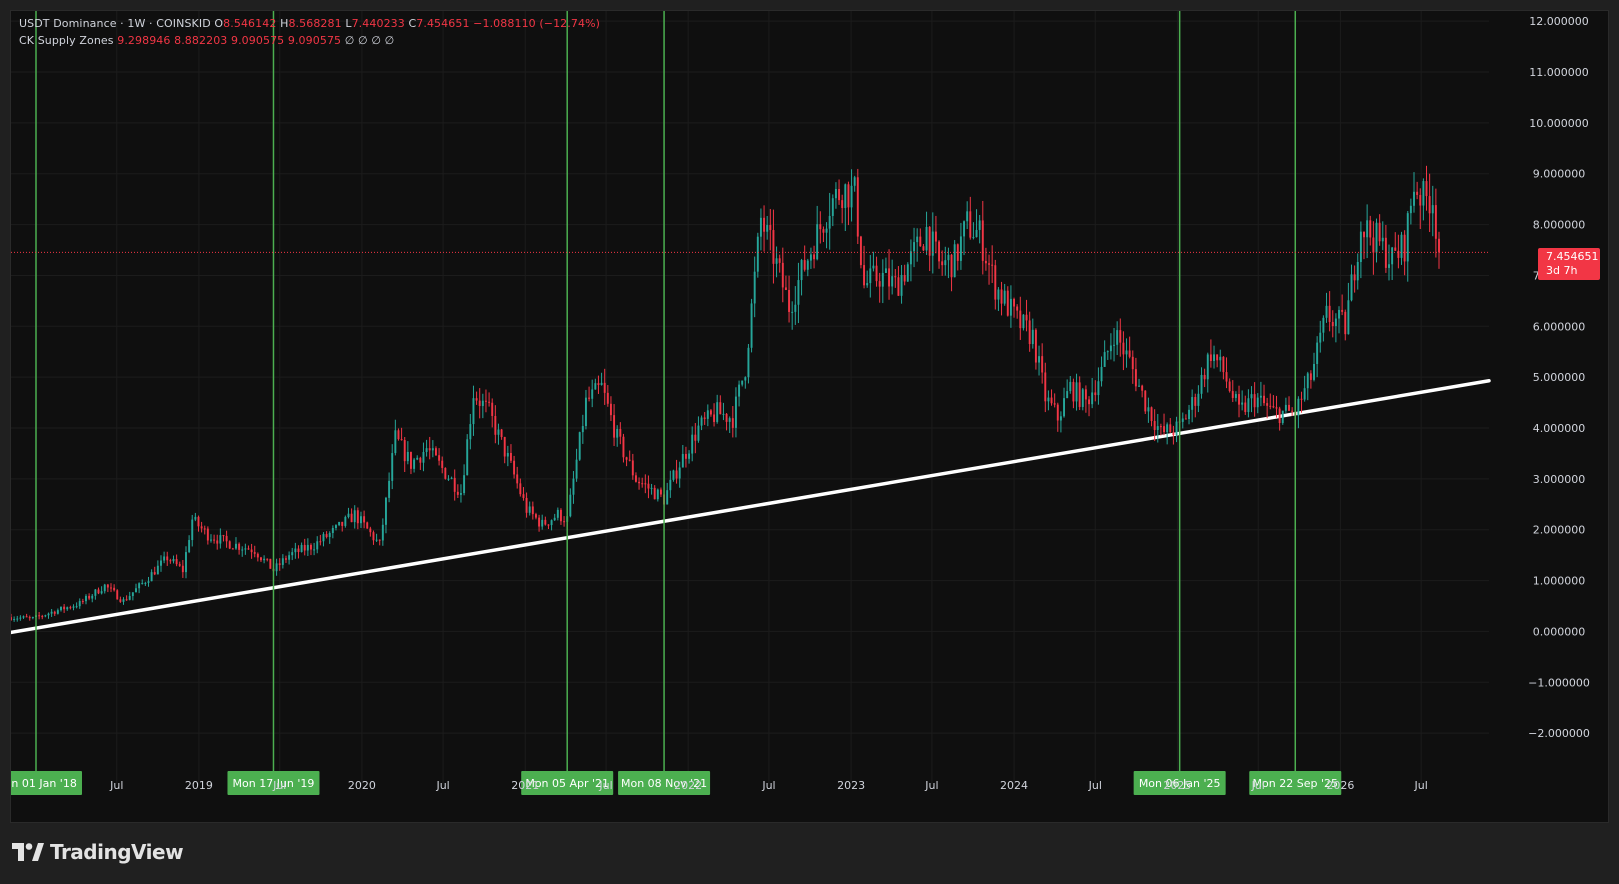 This screenshot has width=1619, height=884. I want to click on price-tick-label: 12.000000, so click(1559, 21).